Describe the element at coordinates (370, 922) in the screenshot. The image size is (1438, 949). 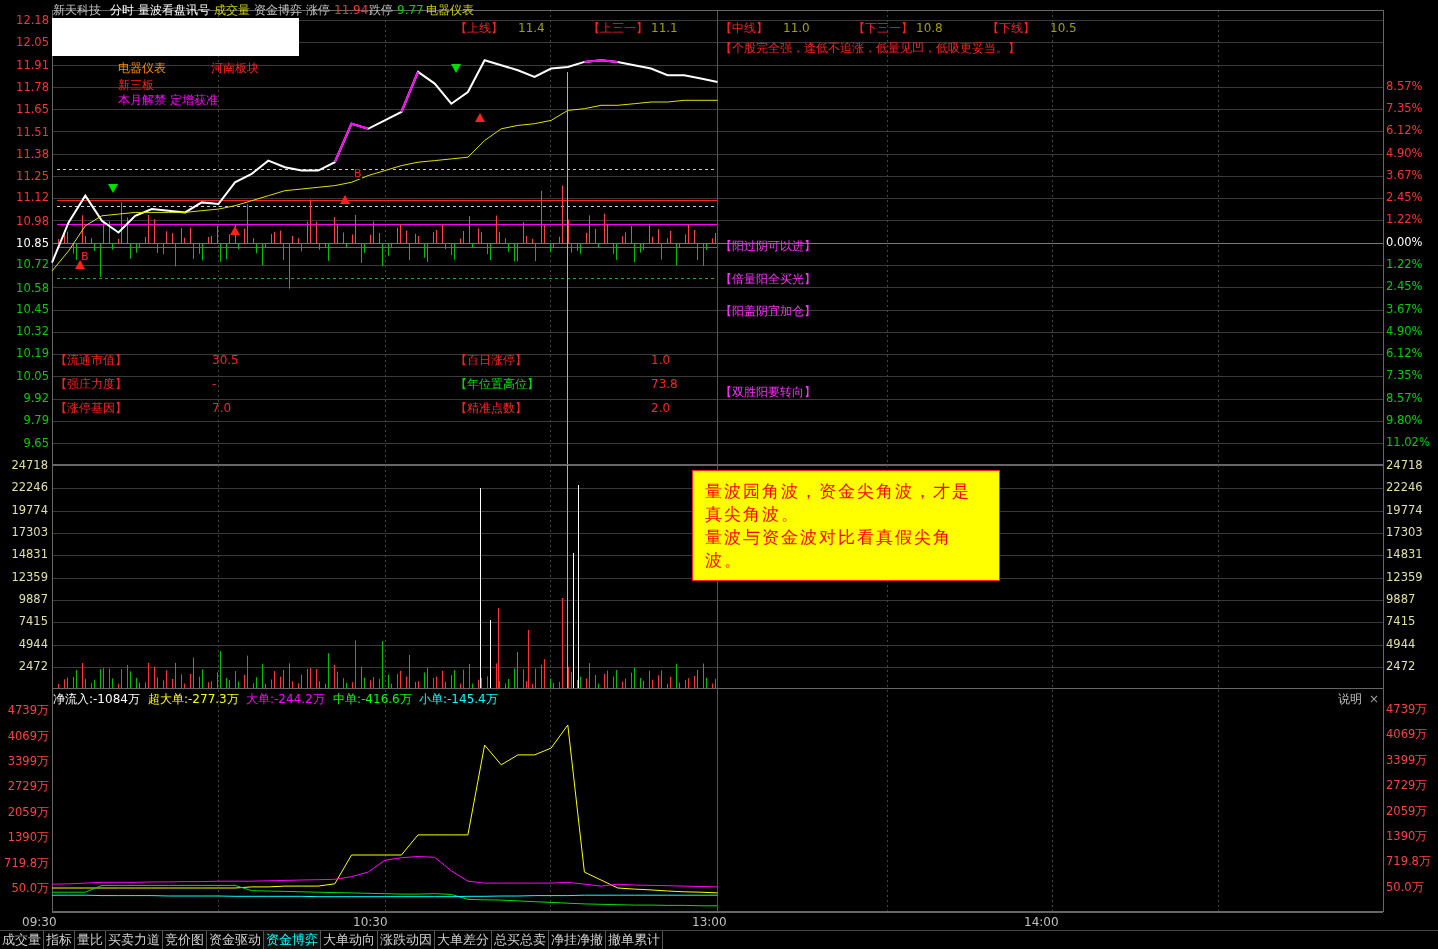
I see `time-label: 10:30` at that location.